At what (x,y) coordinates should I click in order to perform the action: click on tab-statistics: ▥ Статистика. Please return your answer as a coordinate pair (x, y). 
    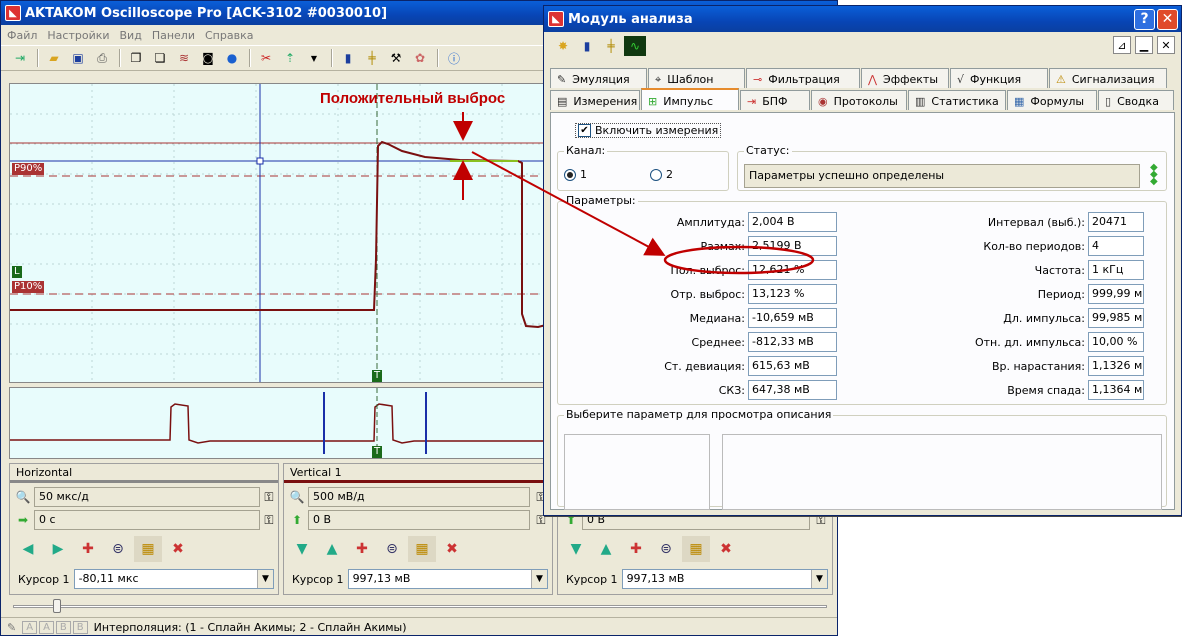
    Looking at the image, I should click on (957, 100).